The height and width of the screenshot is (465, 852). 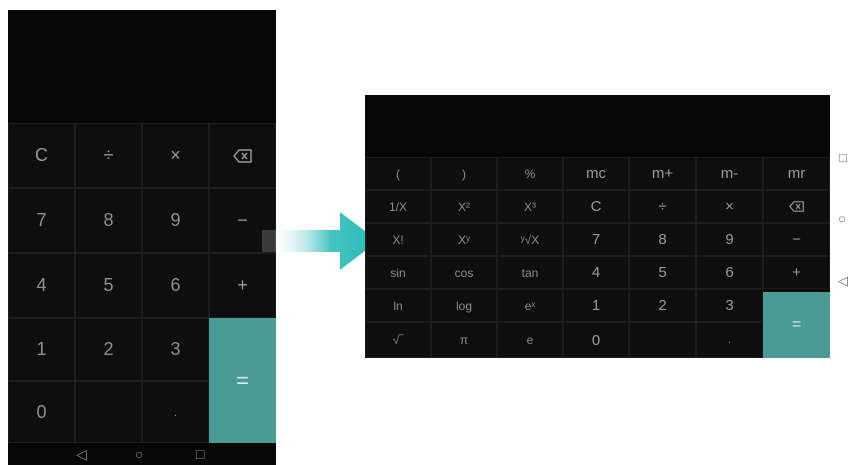 I want to click on cube-button: X³, so click(x=530, y=206).